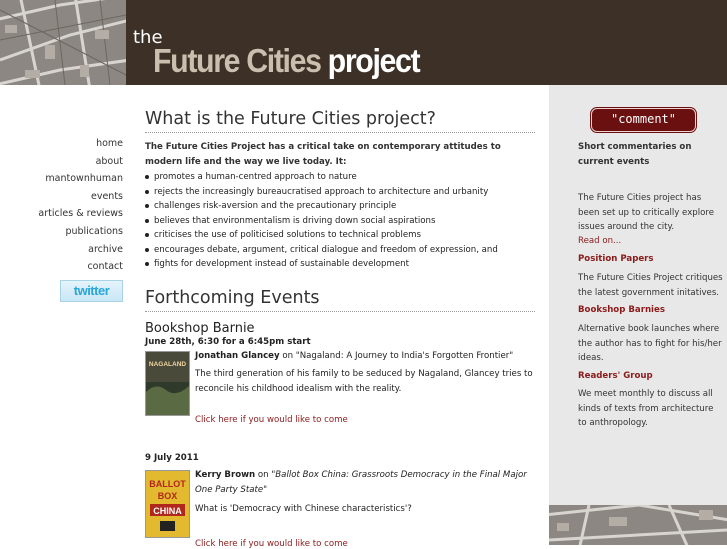 Image resolution: width=727 pixels, height=549 pixels. What do you see at coordinates (237, 60) in the screenshot?
I see `logo-future-cities: Future Cities` at bounding box center [237, 60].